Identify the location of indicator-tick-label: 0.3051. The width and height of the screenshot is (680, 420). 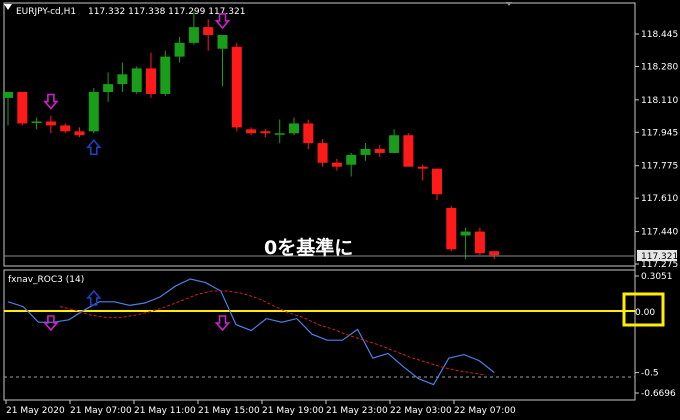
(657, 277).